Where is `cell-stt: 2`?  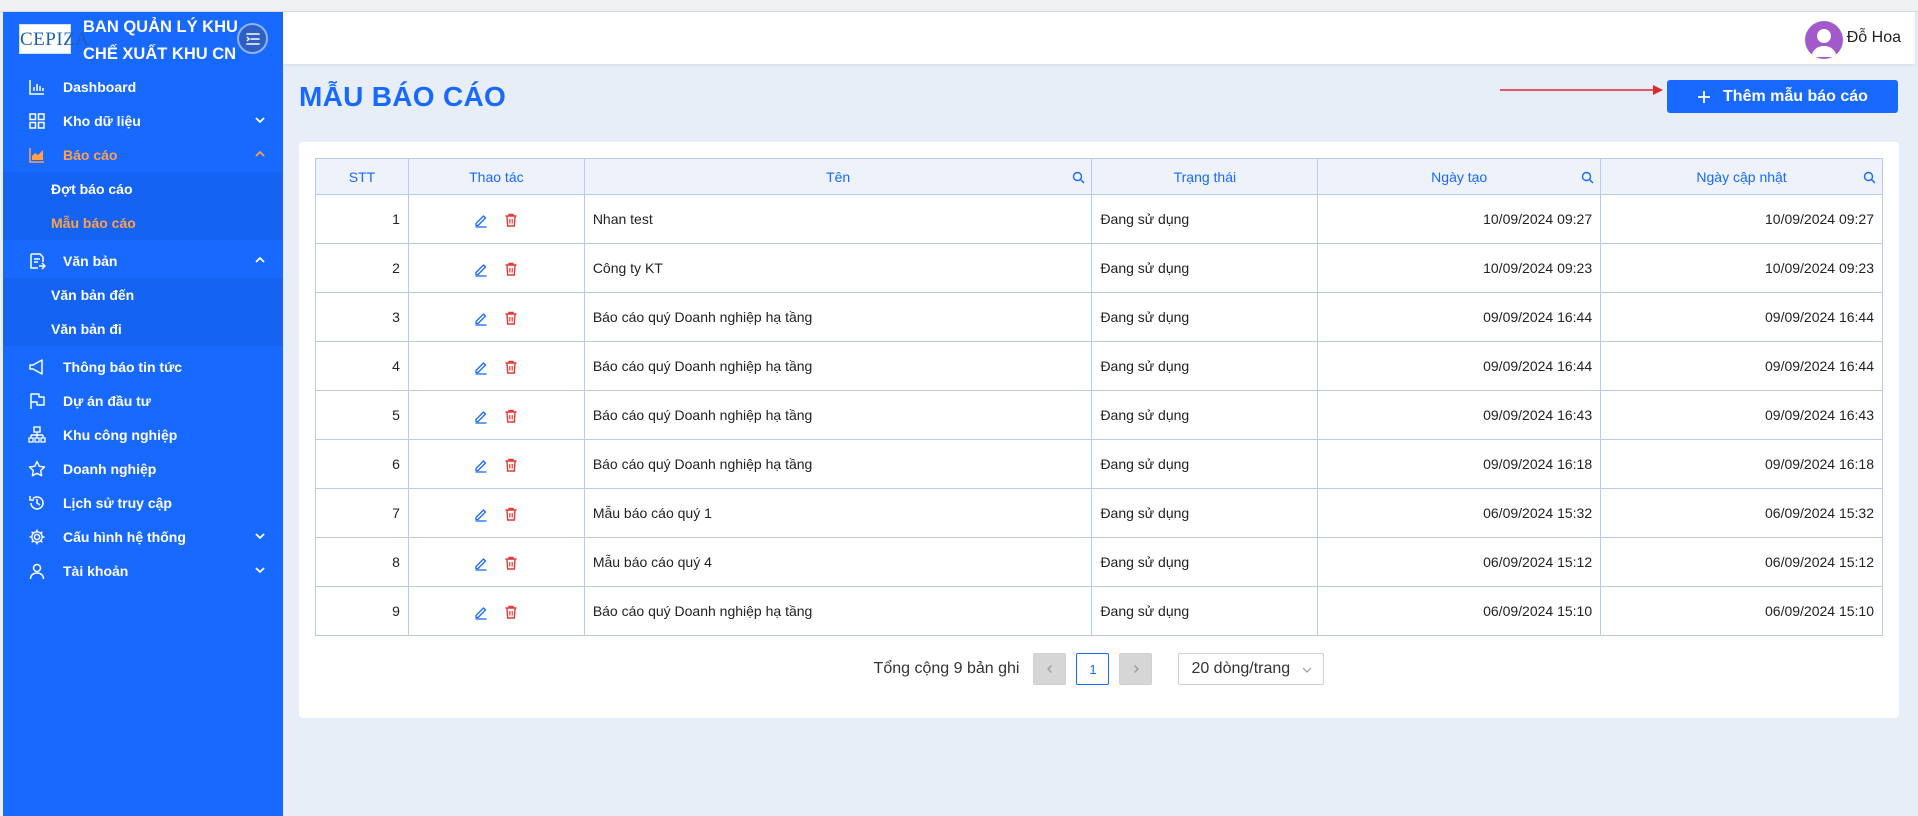
cell-stt: 2 is located at coordinates (362, 268).